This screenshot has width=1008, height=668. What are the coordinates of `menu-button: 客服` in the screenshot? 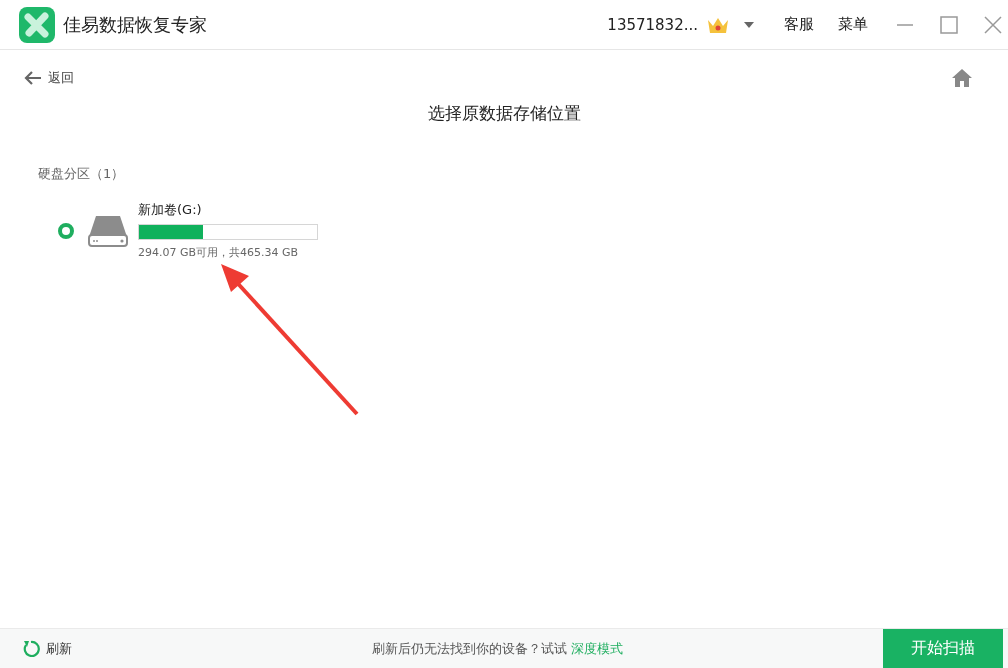 It's located at (799, 24).